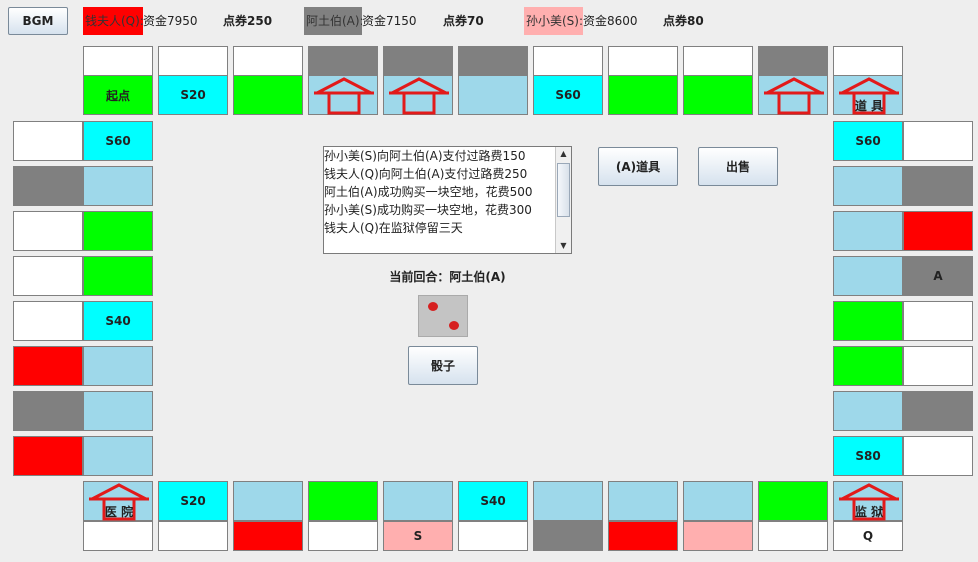 This screenshot has height=562, width=978. Describe the element at coordinates (868, 536) in the screenshot. I see `tile-owner-bottom: Q` at that location.